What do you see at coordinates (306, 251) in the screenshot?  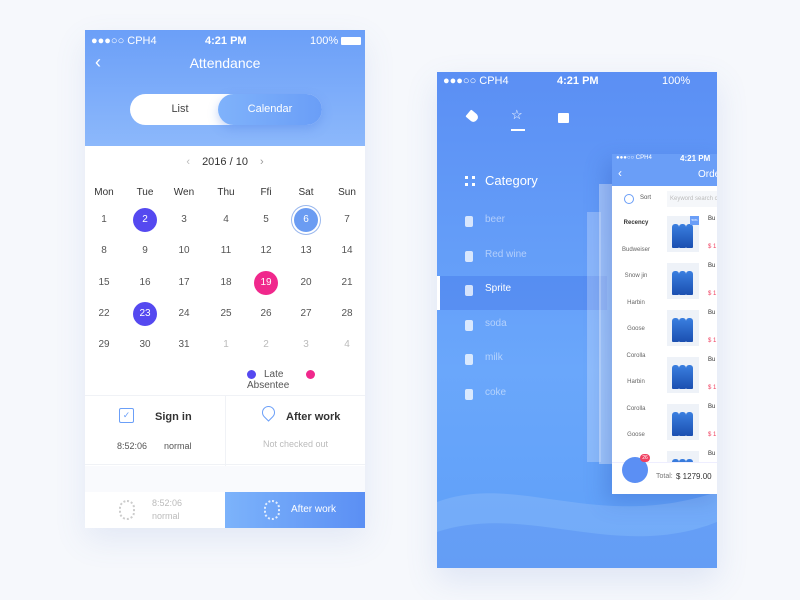 I see `calendar-day: 13` at bounding box center [306, 251].